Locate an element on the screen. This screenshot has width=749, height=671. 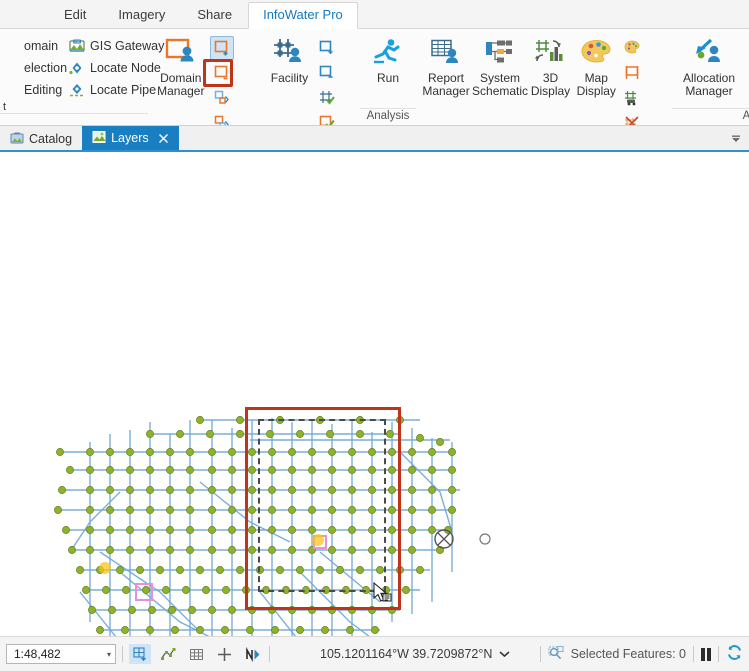
command-misc: t is located at coordinates (33, 107).